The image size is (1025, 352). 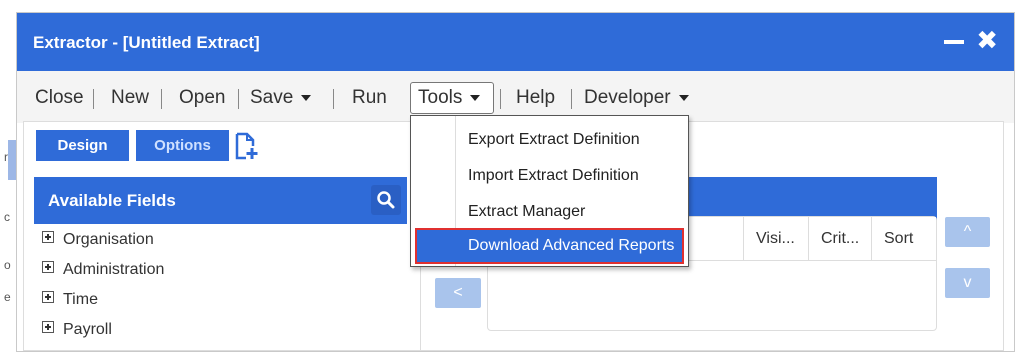 I want to click on tab-options: Options, so click(x=182, y=145).